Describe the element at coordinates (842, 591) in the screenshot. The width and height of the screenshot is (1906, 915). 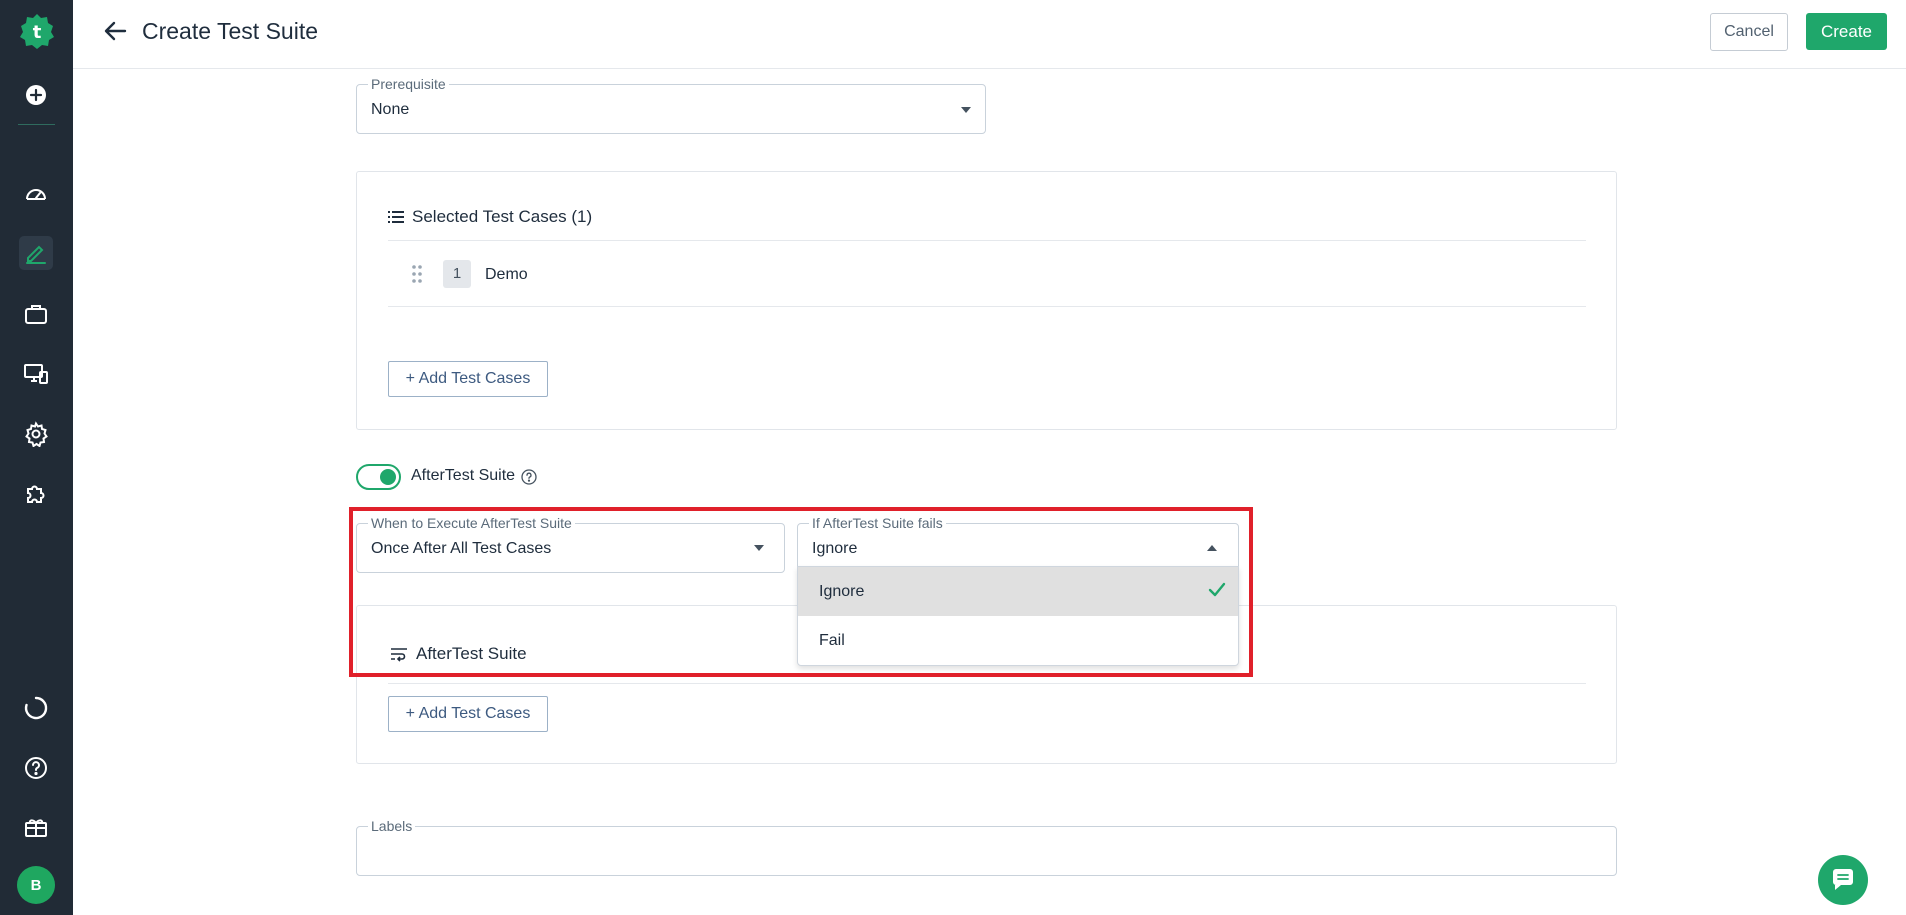
I see `option-ignore-label: Ignore` at that location.